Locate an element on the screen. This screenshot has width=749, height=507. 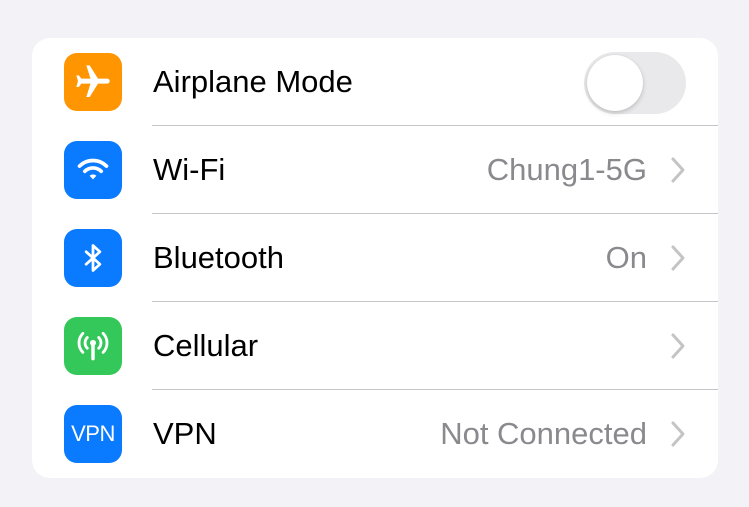
wifi-icon is located at coordinates (93, 170).